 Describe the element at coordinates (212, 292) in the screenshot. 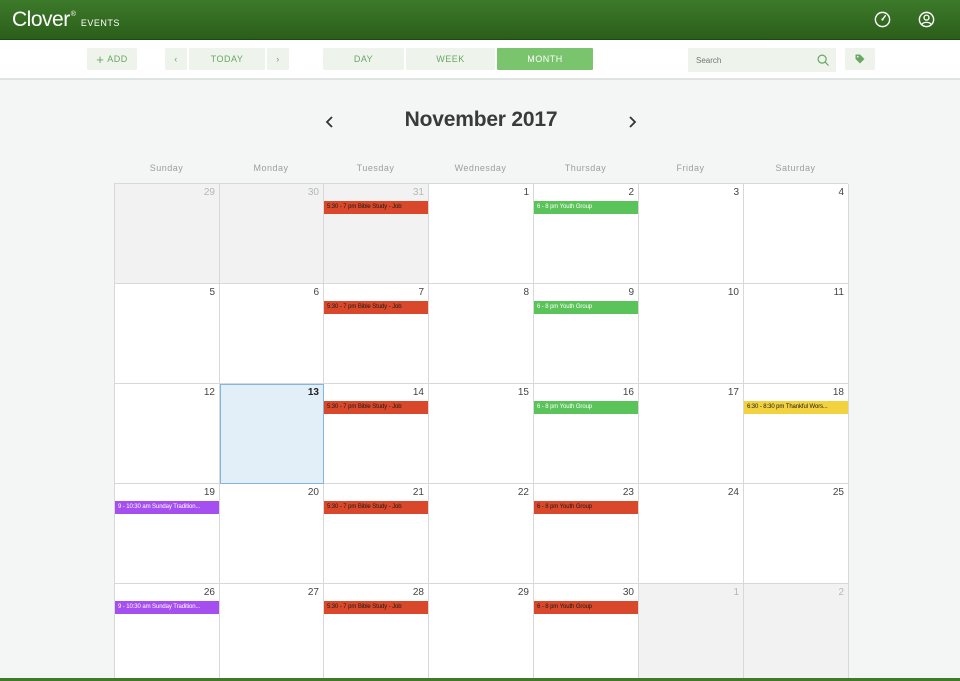

I see `day-number: 5` at that location.